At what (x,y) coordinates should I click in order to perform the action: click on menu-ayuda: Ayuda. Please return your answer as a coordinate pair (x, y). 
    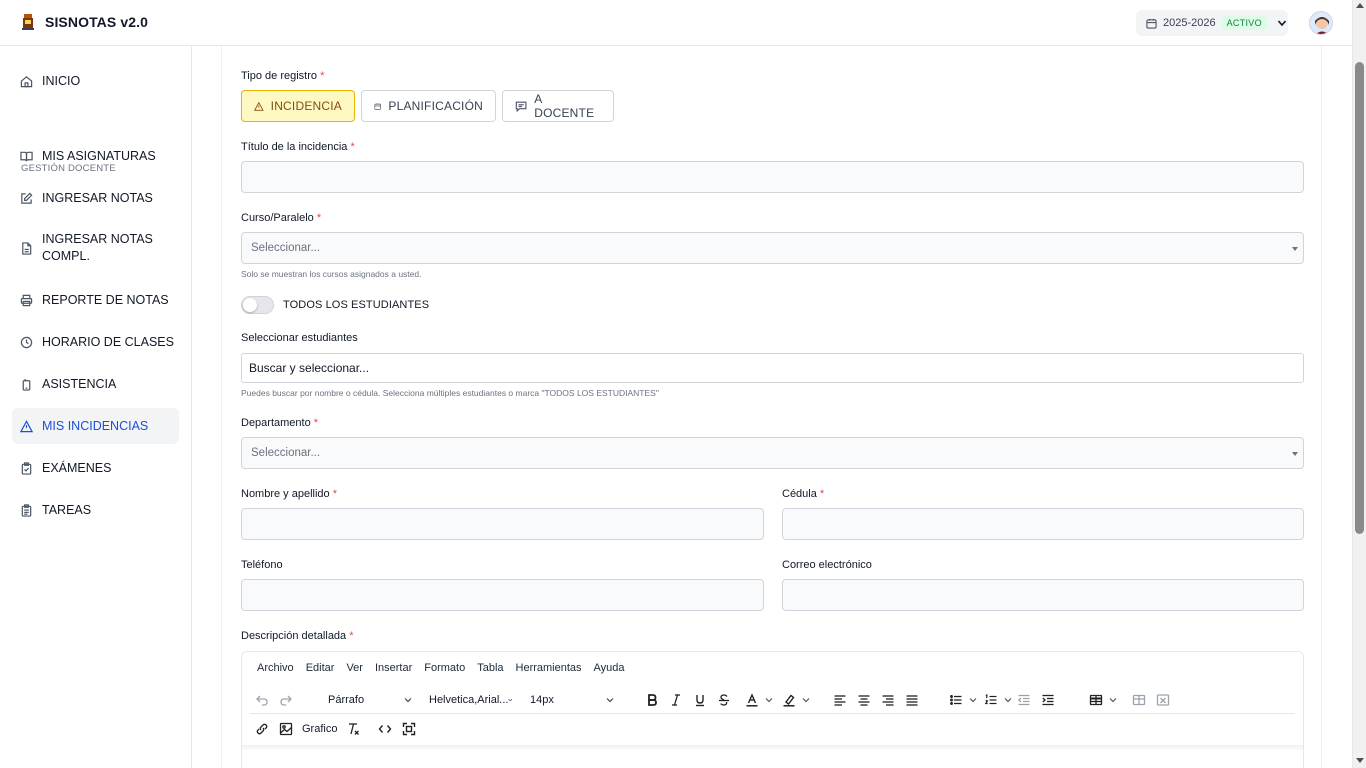
    Looking at the image, I should click on (609, 668).